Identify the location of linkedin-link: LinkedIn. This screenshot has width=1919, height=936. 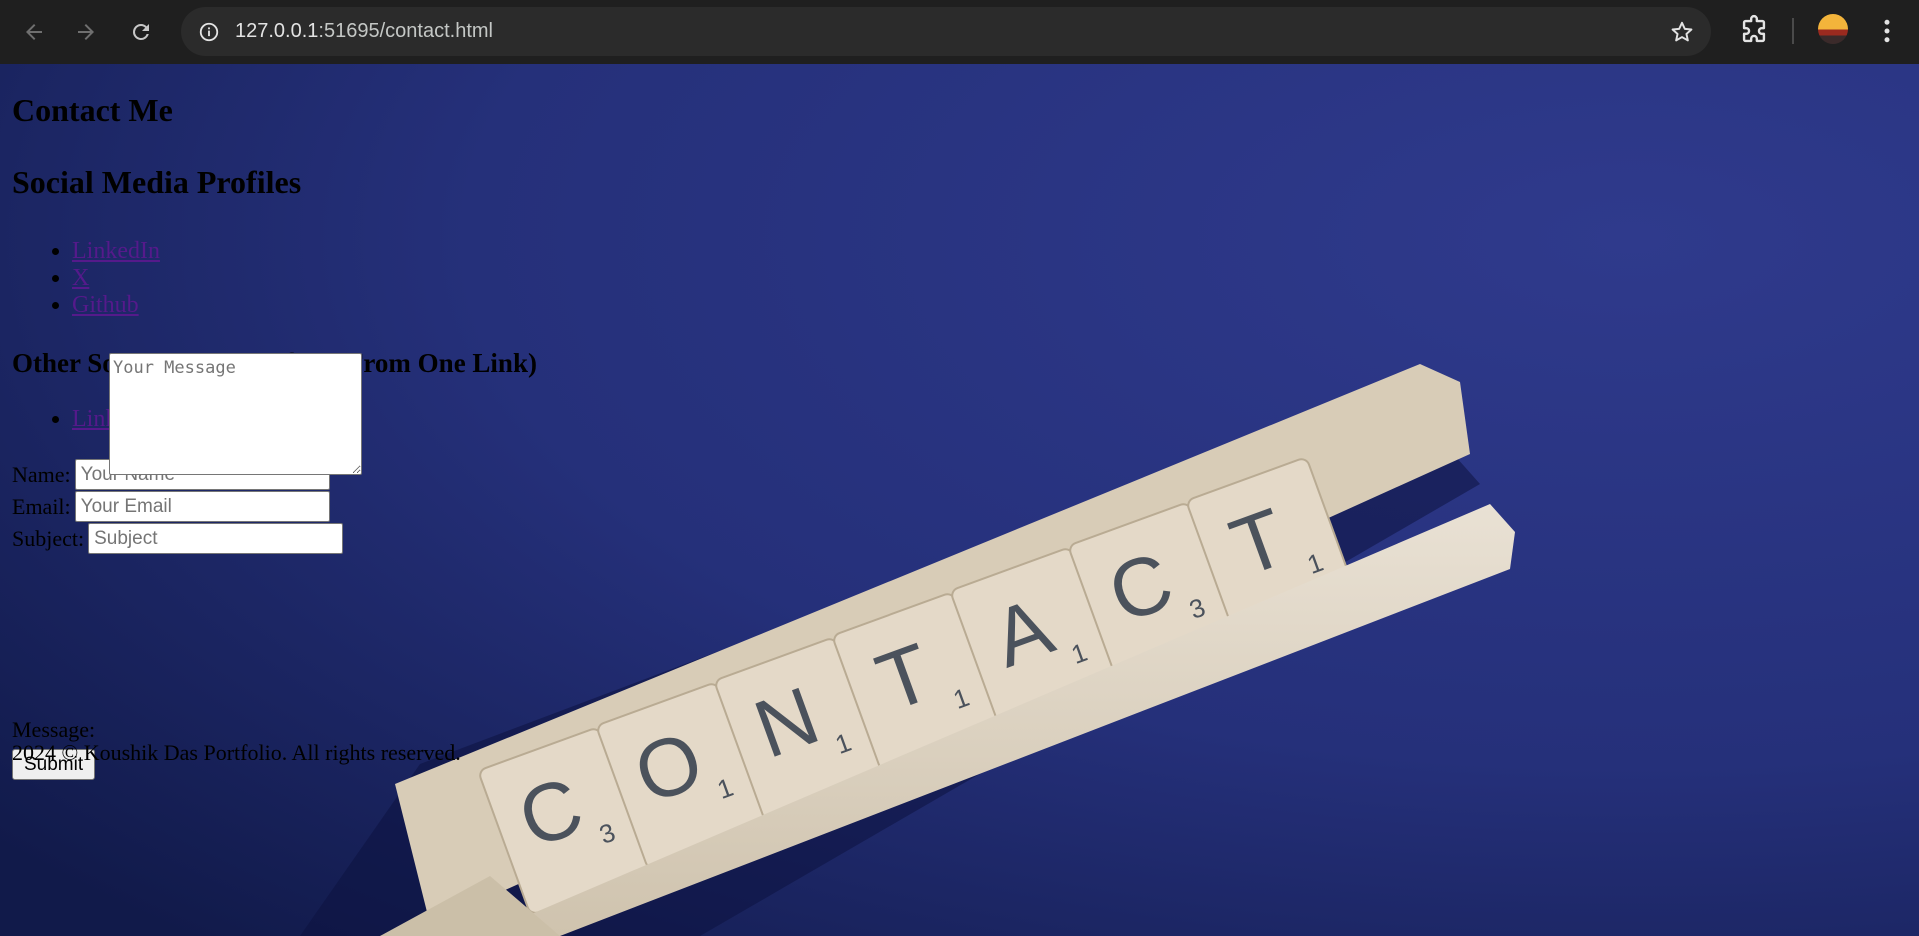
(116, 251).